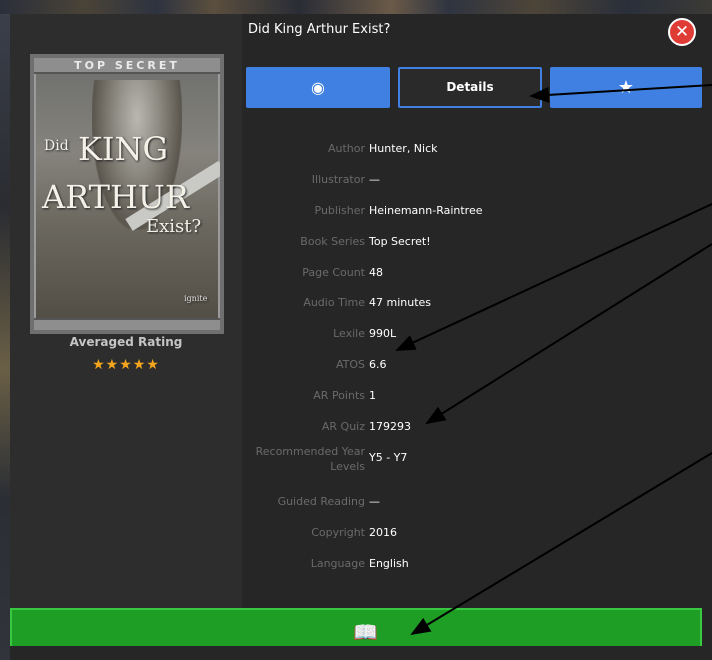 The height and width of the screenshot is (660, 712). What do you see at coordinates (332, 241) in the screenshot?
I see `detail-key: Book Series` at bounding box center [332, 241].